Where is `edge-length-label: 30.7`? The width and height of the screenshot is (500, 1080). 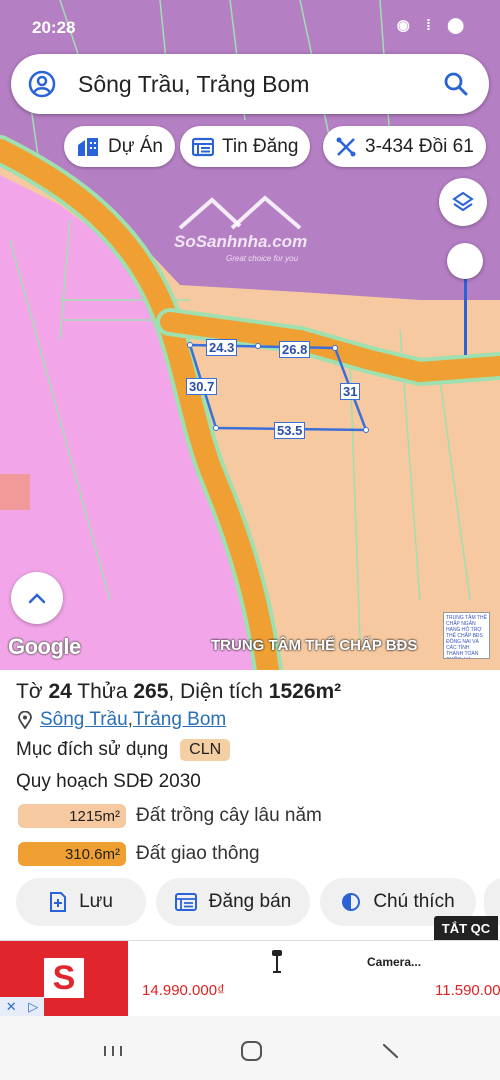 edge-length-label: 30.7 is located at coordinates (202, 386).